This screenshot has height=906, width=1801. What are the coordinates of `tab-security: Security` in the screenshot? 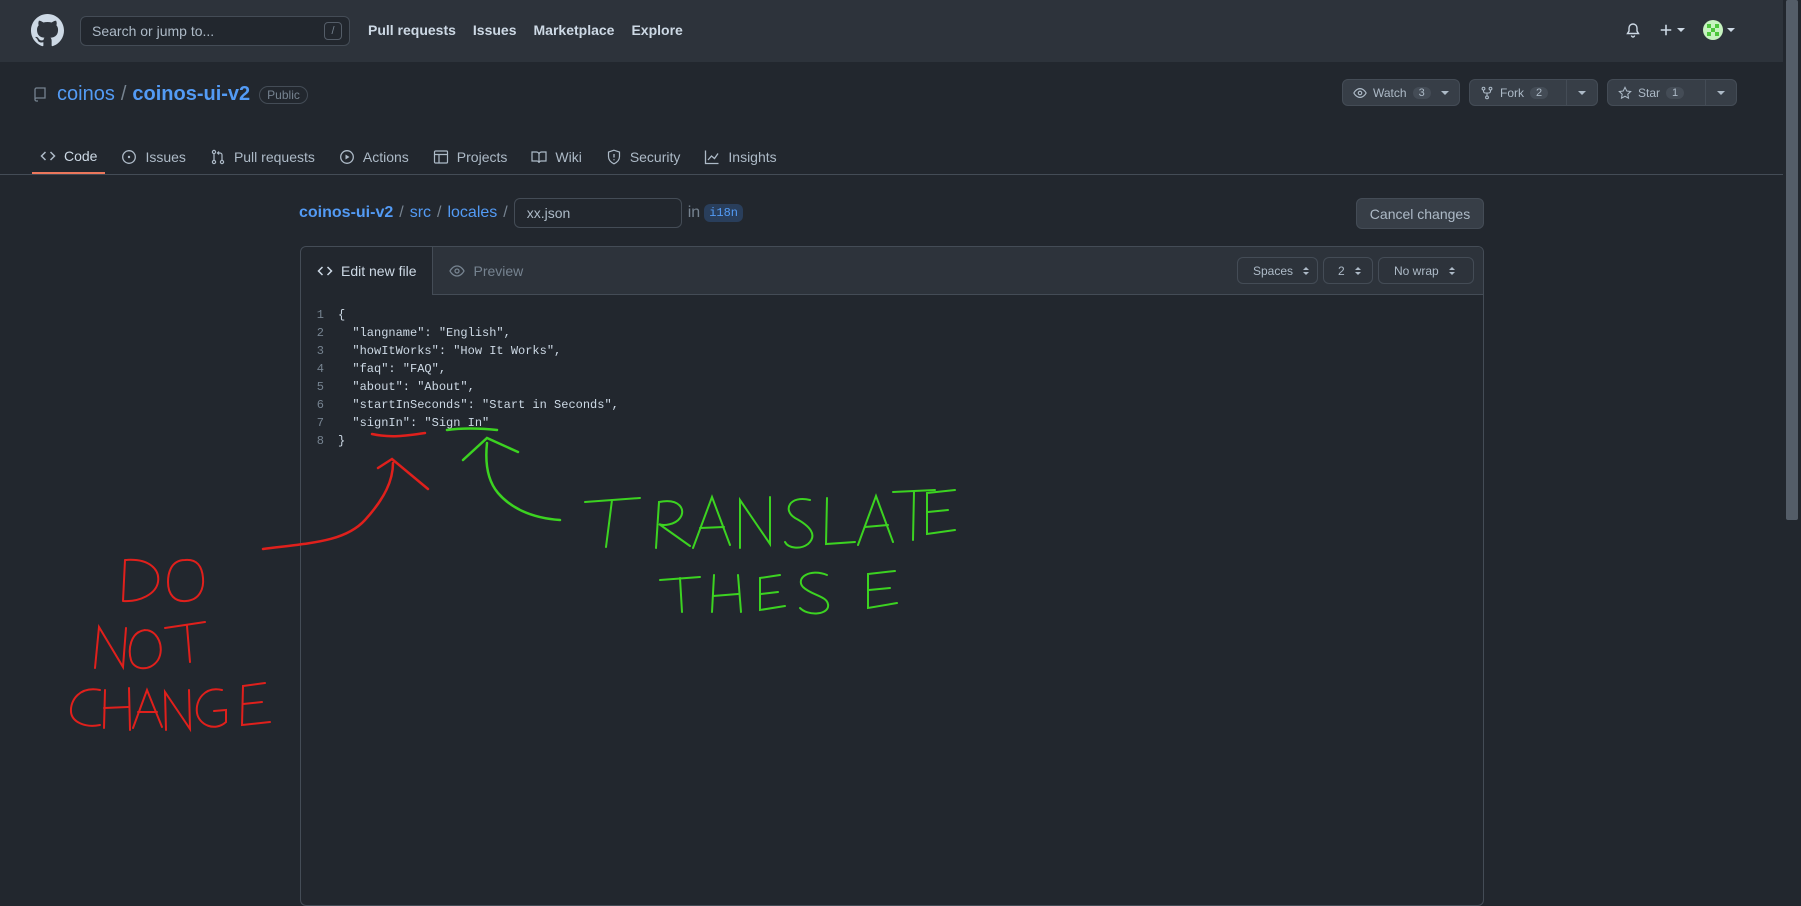 It's located at (643, 157).